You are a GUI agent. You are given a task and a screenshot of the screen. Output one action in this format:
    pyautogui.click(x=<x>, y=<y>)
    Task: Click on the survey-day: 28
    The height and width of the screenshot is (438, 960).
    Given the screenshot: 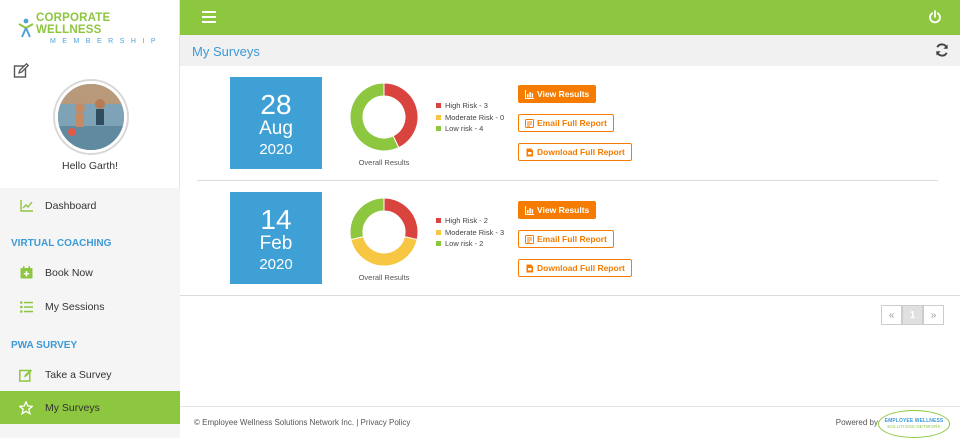 What is the action you would take?
    pyautogui.click(x=276, y=104)
    